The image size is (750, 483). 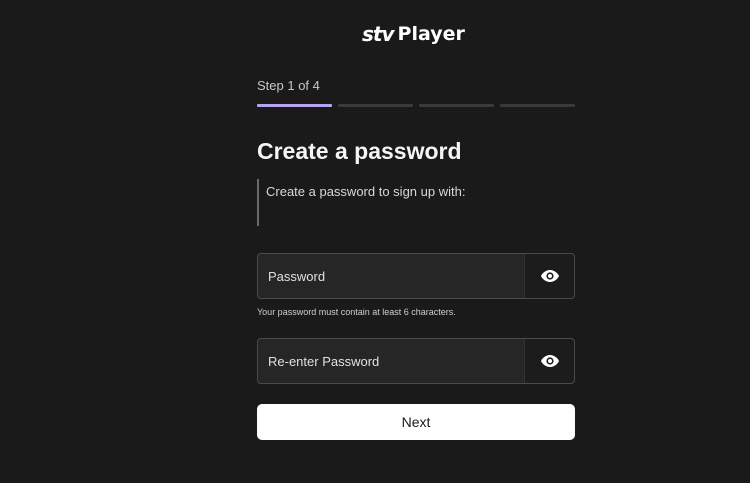 I want to click on logo-player-text: Player, so click(x=431, y=34).